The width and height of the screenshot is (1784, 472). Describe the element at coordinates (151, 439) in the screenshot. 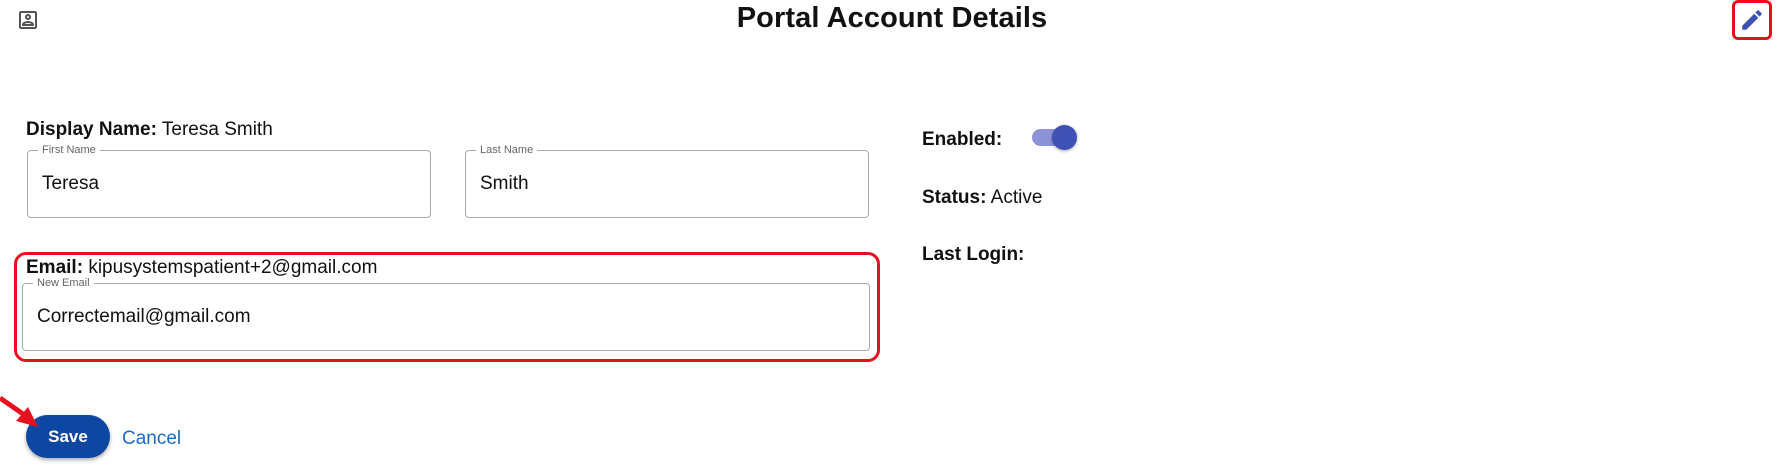

I see `cancel-button: Cancel` at that location.